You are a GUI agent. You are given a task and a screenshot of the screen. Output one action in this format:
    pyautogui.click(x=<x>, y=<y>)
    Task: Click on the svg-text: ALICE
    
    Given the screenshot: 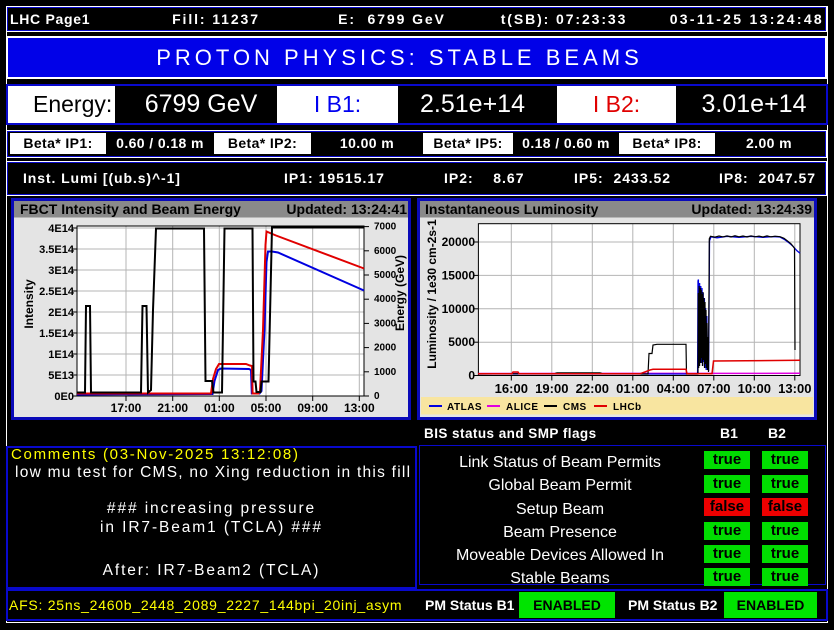 What is the action you would take?
    pyautogui.click(x=522, y=407)
    